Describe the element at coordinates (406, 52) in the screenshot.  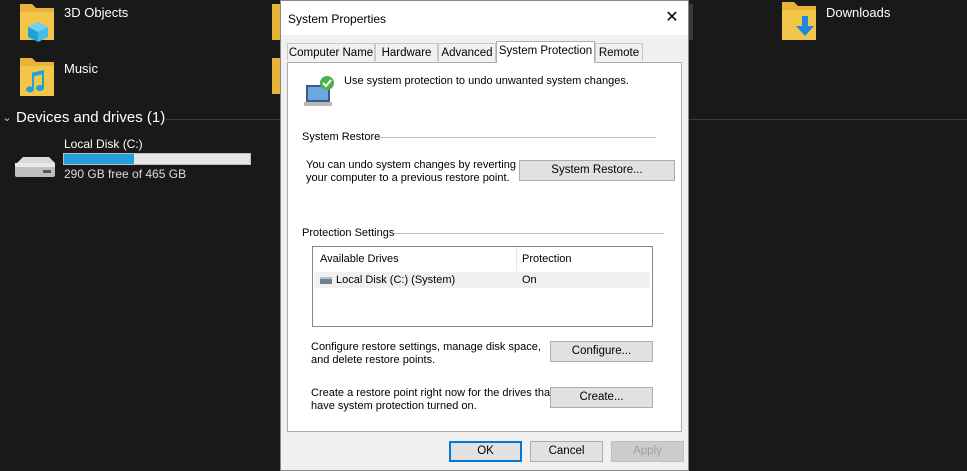
I see `tab-hardware: Hardware` at that location.